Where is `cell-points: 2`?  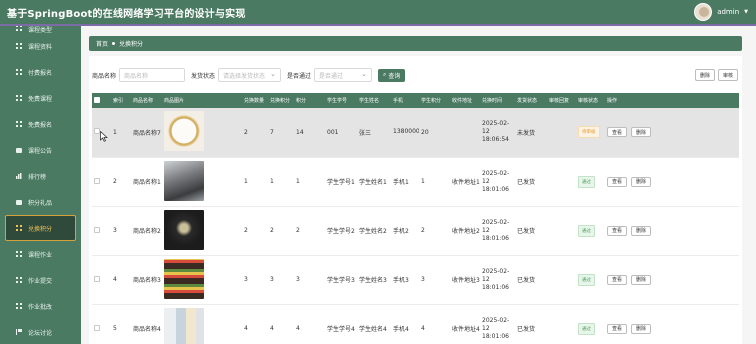 cell-points: 2 is located at coordinates (272, 230).